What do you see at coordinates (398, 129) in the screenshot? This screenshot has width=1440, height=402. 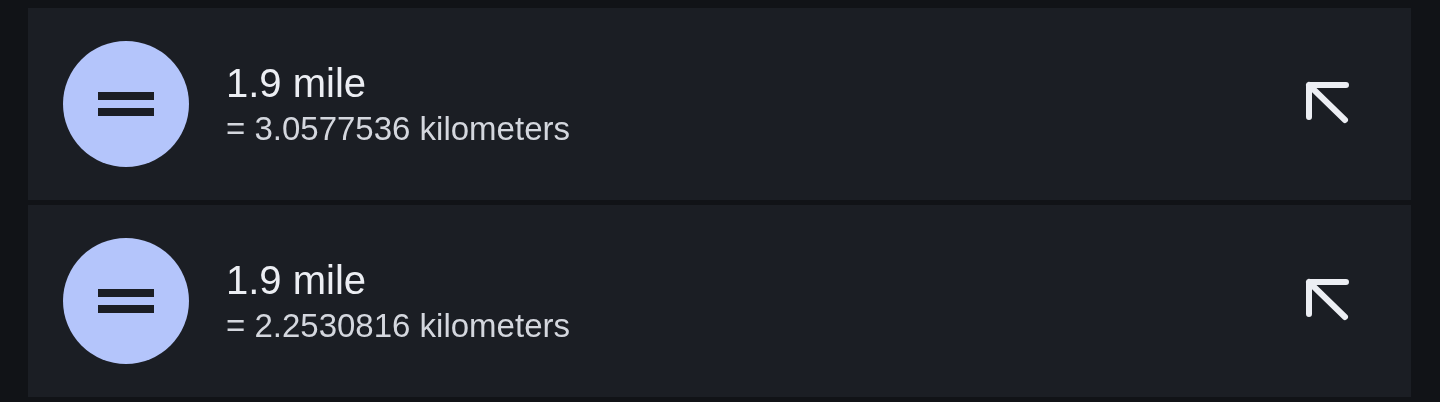 I see `conversion-result: = 3.0577536 kilometers` at bounding box center [398, 129].